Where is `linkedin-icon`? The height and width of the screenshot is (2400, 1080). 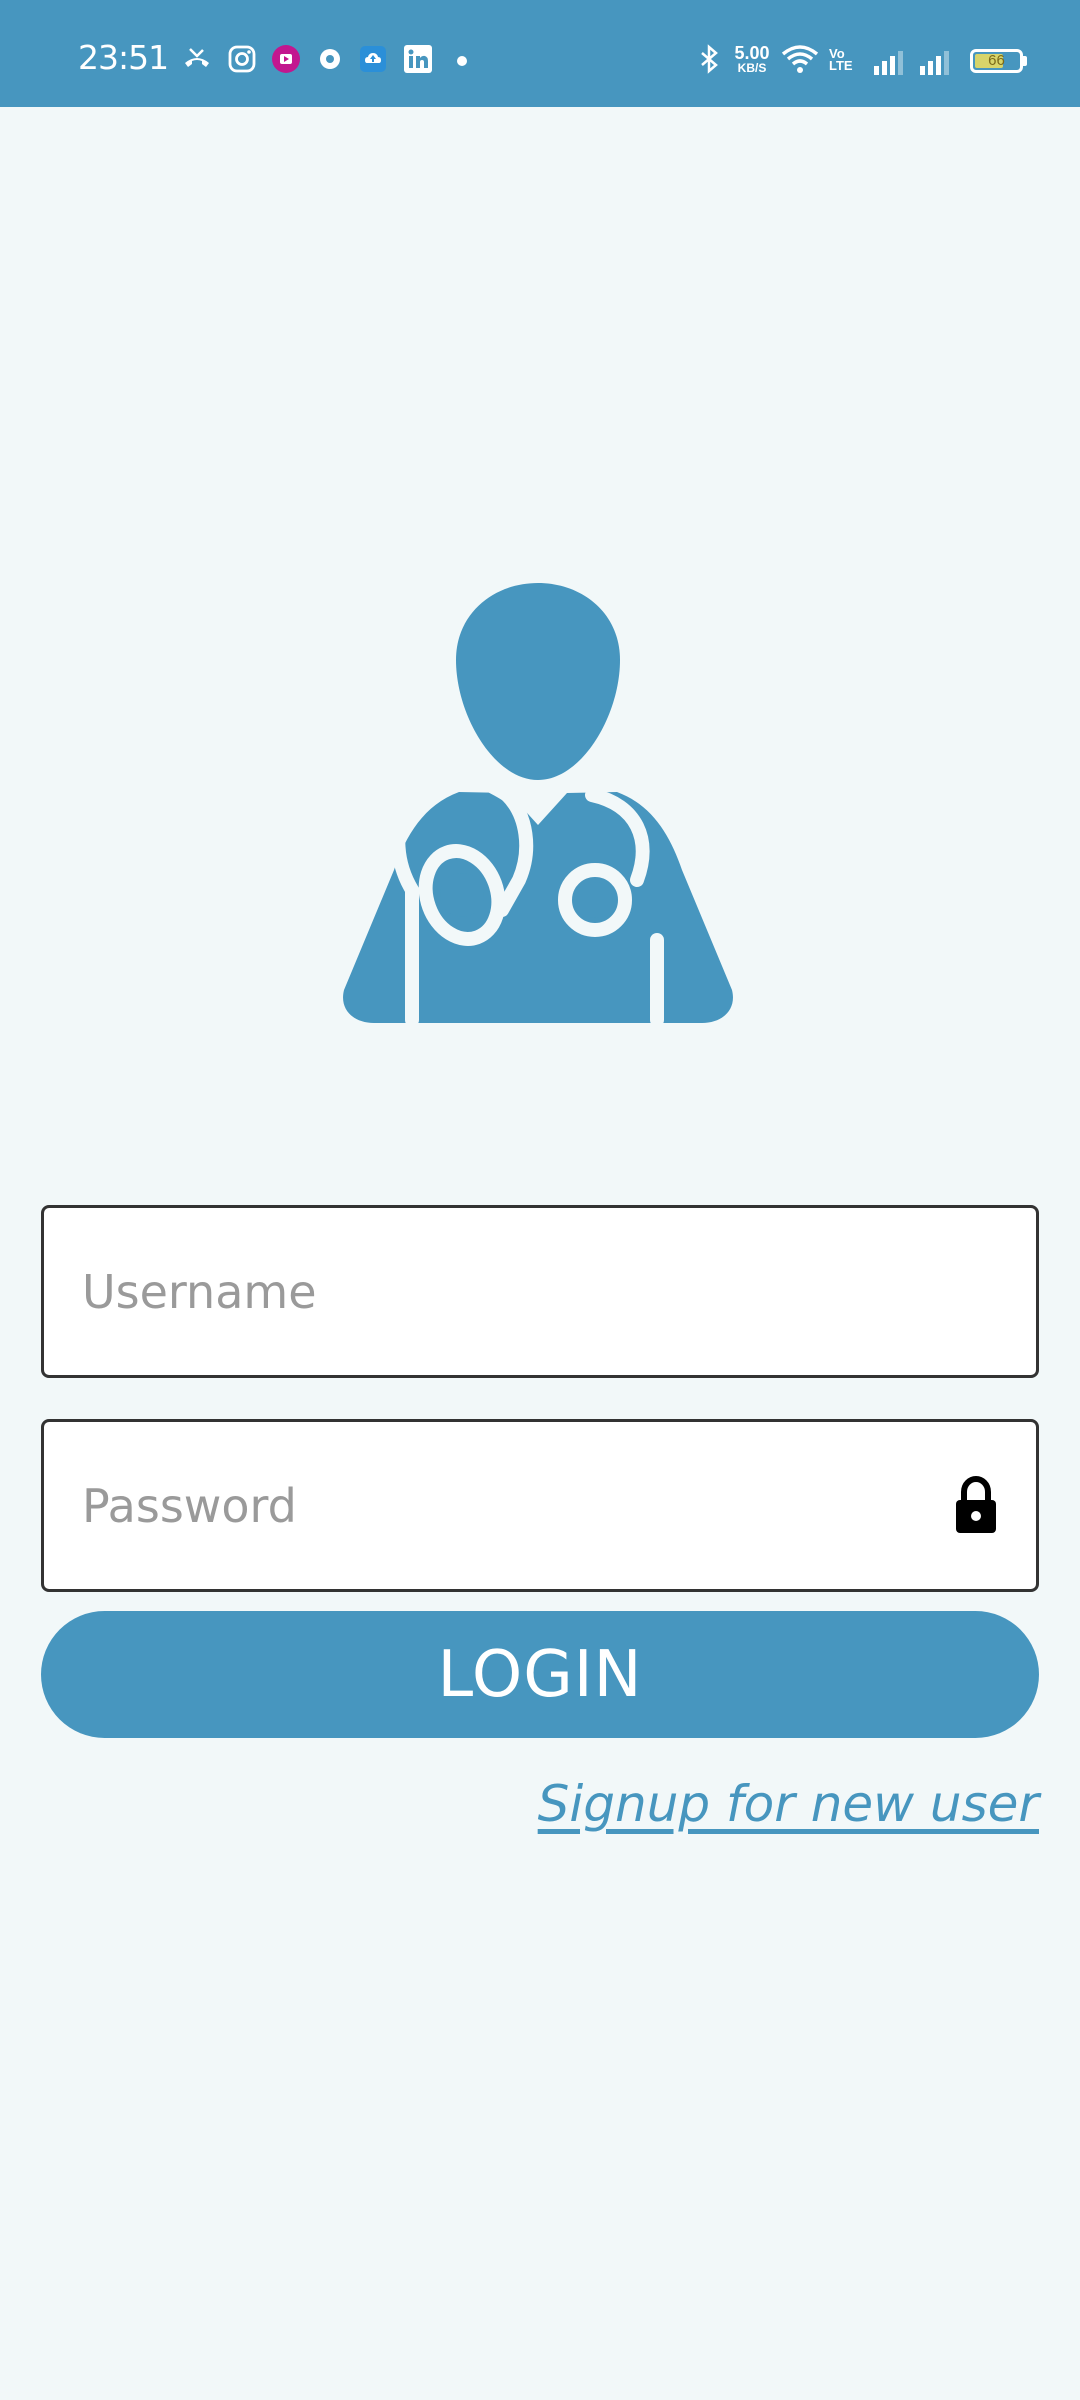 linkedin-icon is located at coordinates (418, 59).